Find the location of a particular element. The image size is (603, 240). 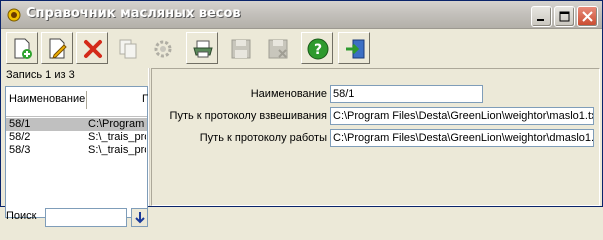

row-name: 58/3 is located at coordinates (20, 150).